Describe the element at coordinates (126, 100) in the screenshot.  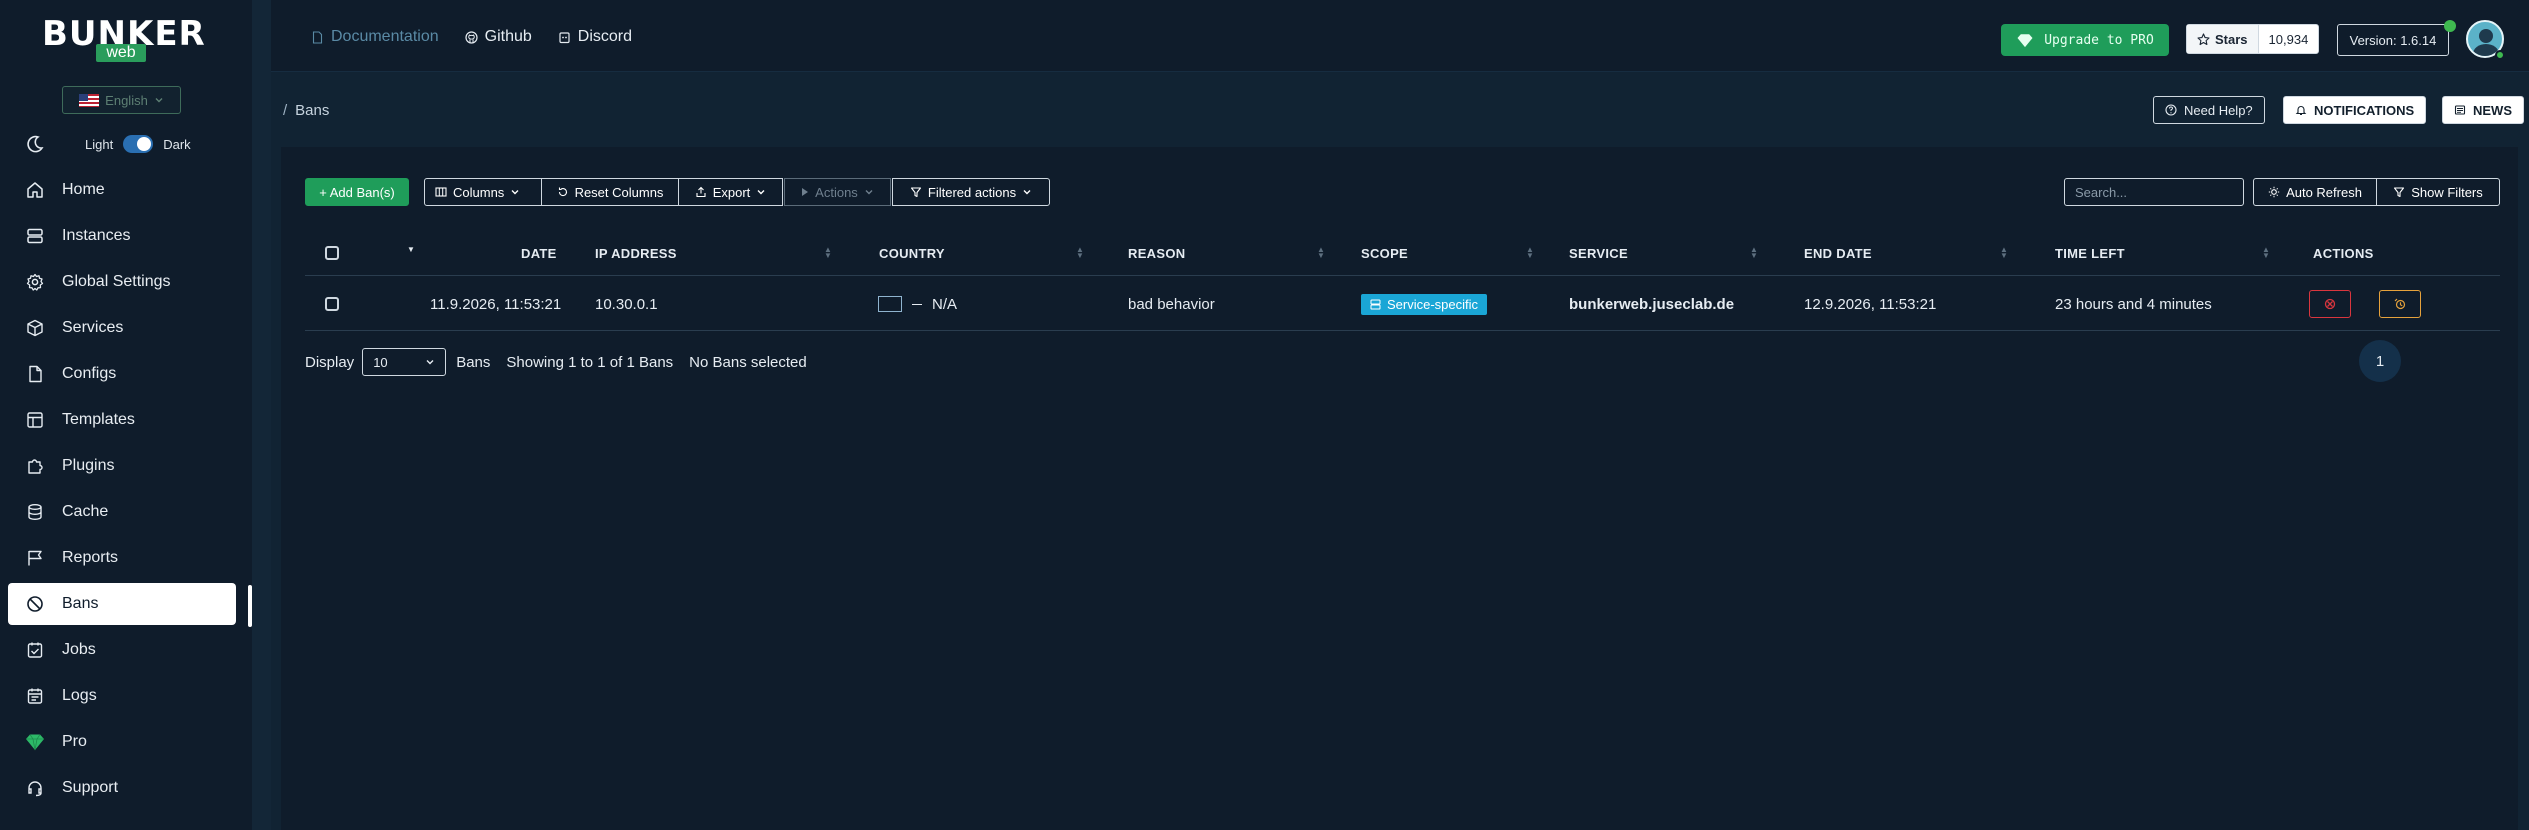
I see `language-label: English` at that location.